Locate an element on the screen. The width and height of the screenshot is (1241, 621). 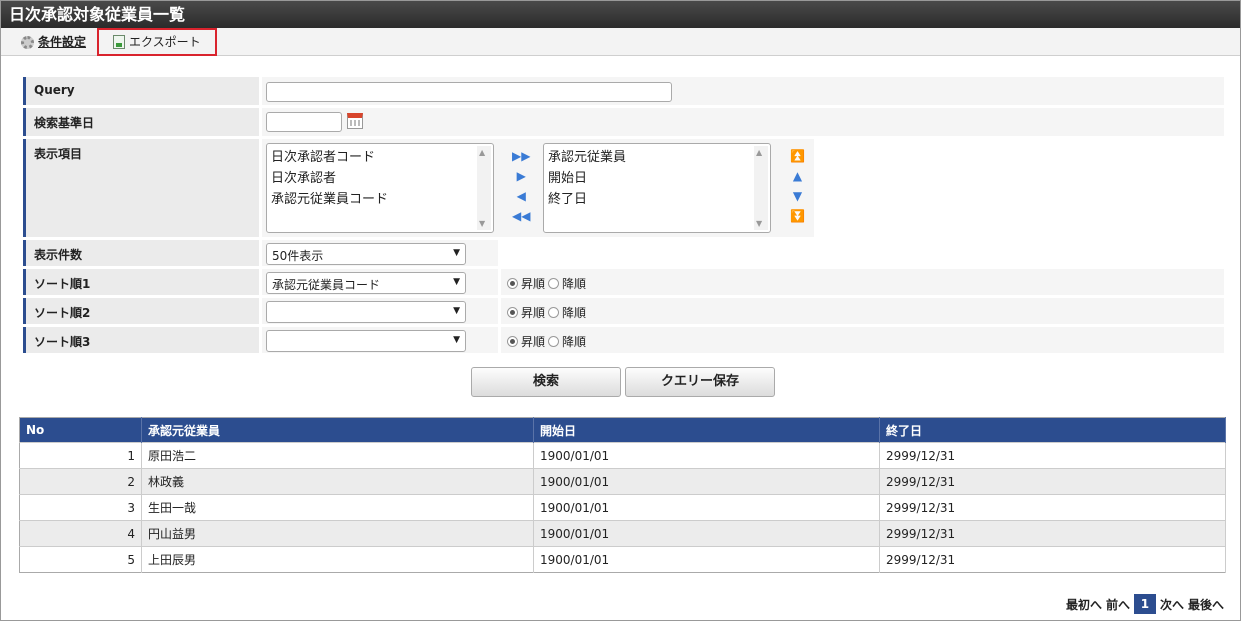
sort3-row: ソート順3 昇順 降順 is located at coordinates (623, 340).